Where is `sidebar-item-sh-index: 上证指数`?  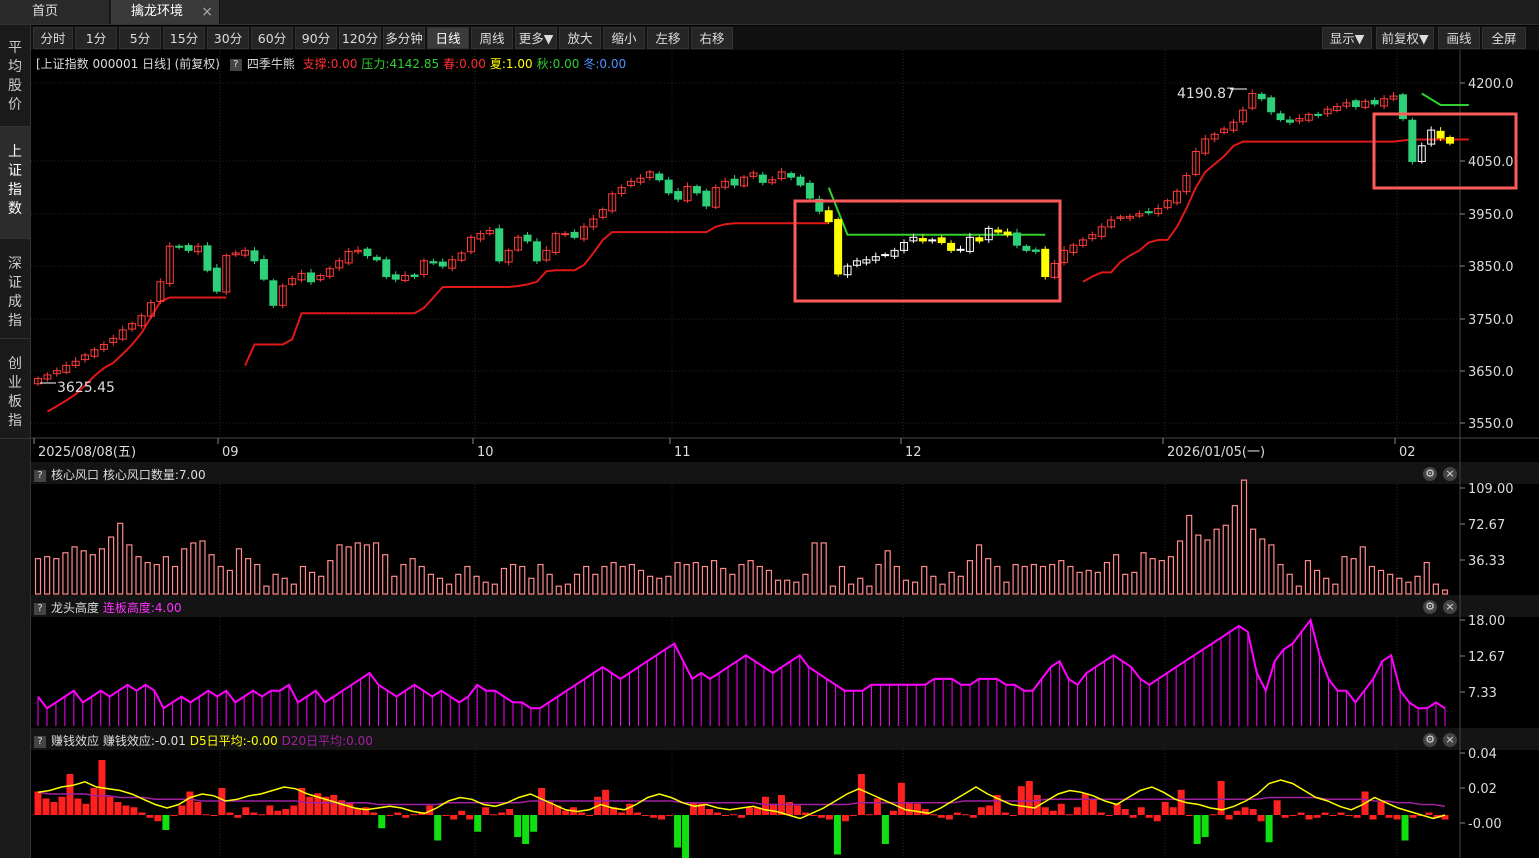
sidebar-item-sh-index: 上证指数 is located at coordinates (15, 183).